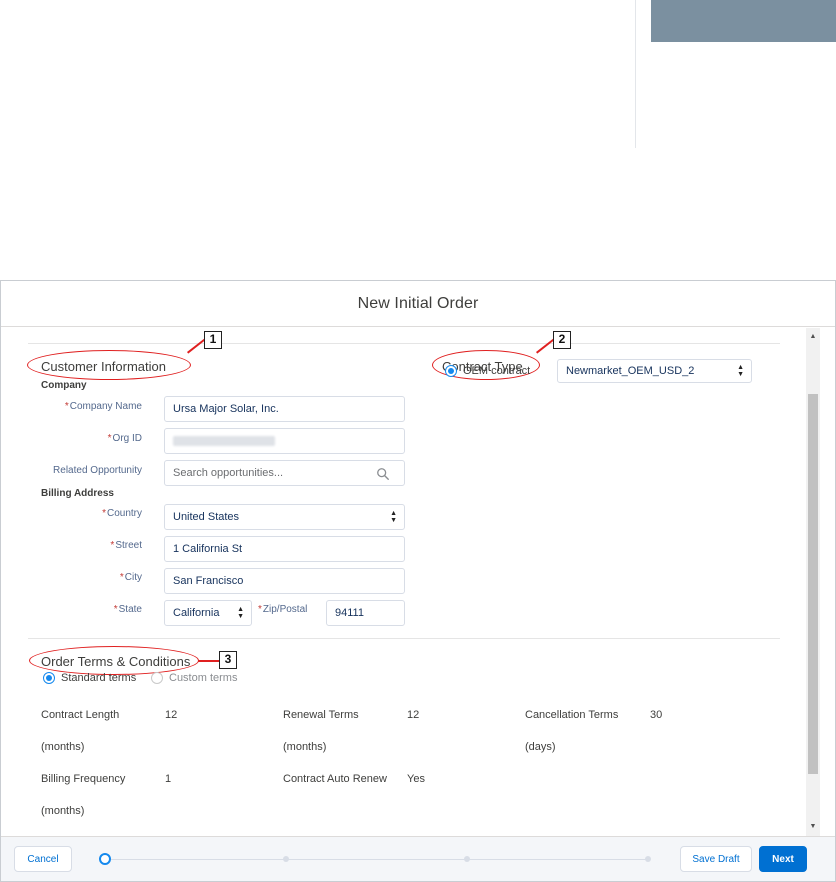 Image resolution: width=836 pixels, height=882 pixels. I want to click on related-opportunity-label: Related Opportunity, so click(97, 470).